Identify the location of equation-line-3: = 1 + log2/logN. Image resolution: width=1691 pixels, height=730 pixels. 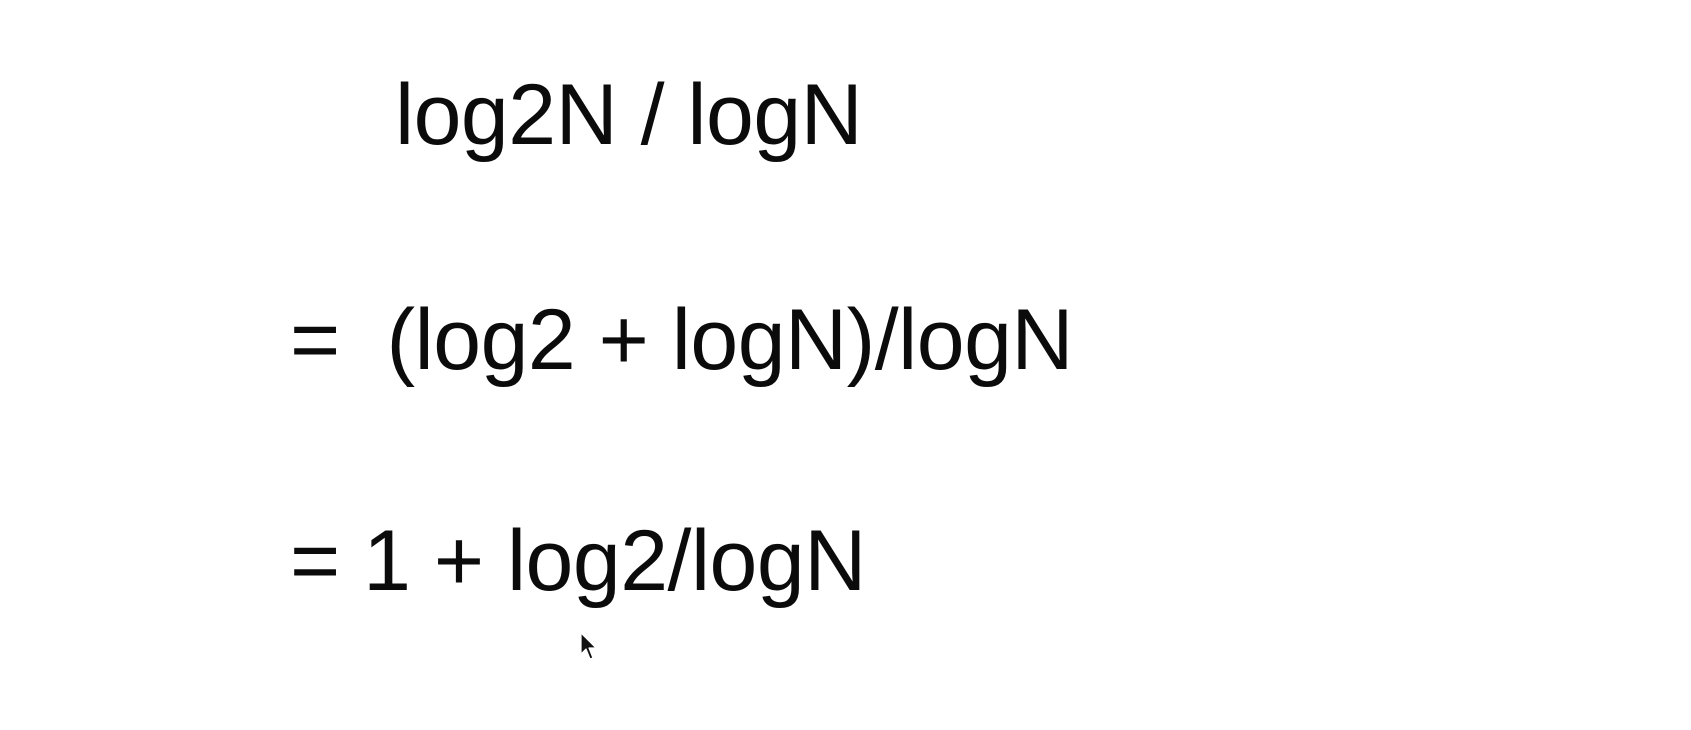
(578, 561).